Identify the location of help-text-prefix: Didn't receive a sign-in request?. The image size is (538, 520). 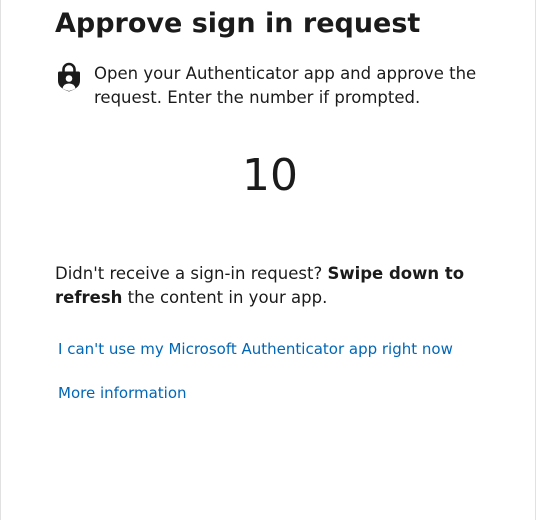
(191, 273).